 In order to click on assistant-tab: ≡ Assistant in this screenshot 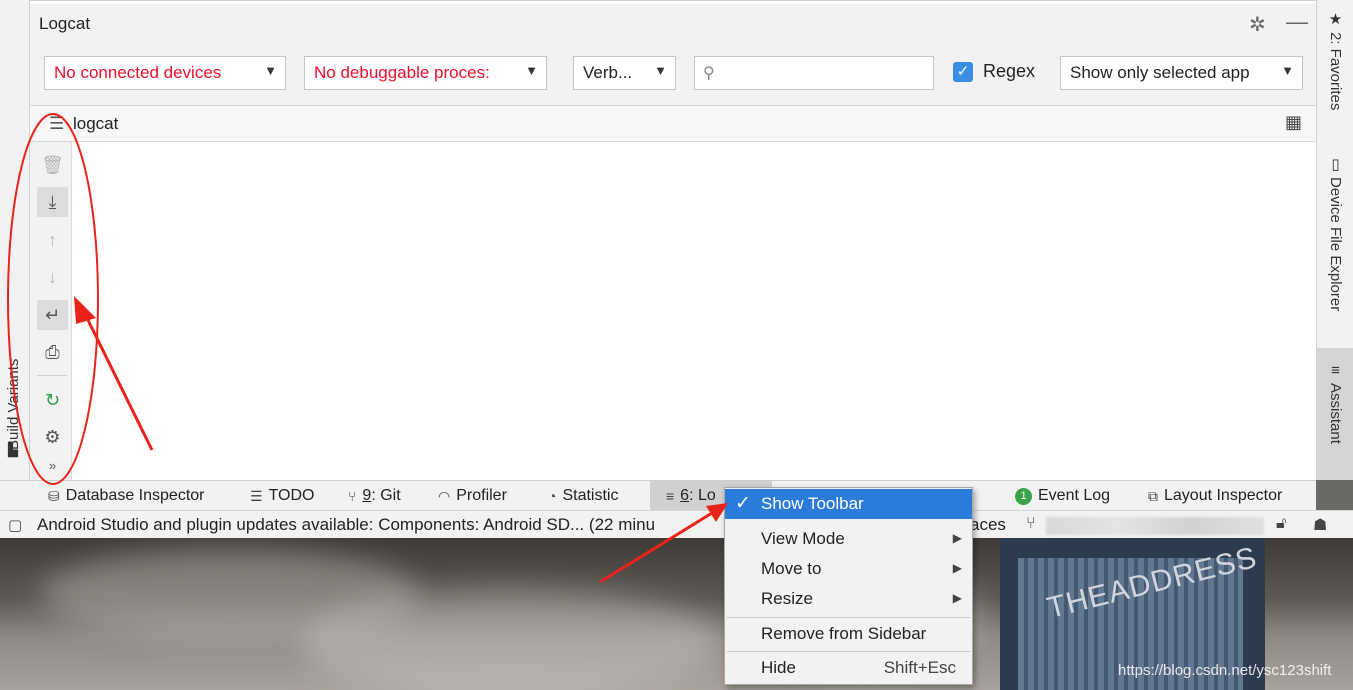, I will do `click(1335, 414)`.